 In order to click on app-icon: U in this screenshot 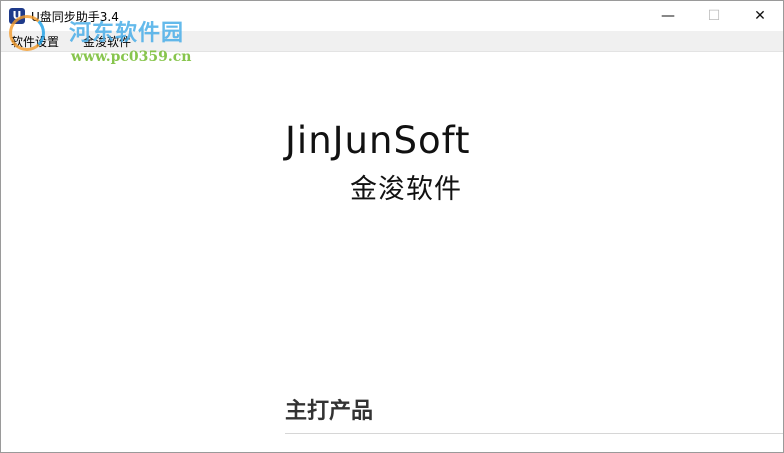, I will do `click(17, 16)`.